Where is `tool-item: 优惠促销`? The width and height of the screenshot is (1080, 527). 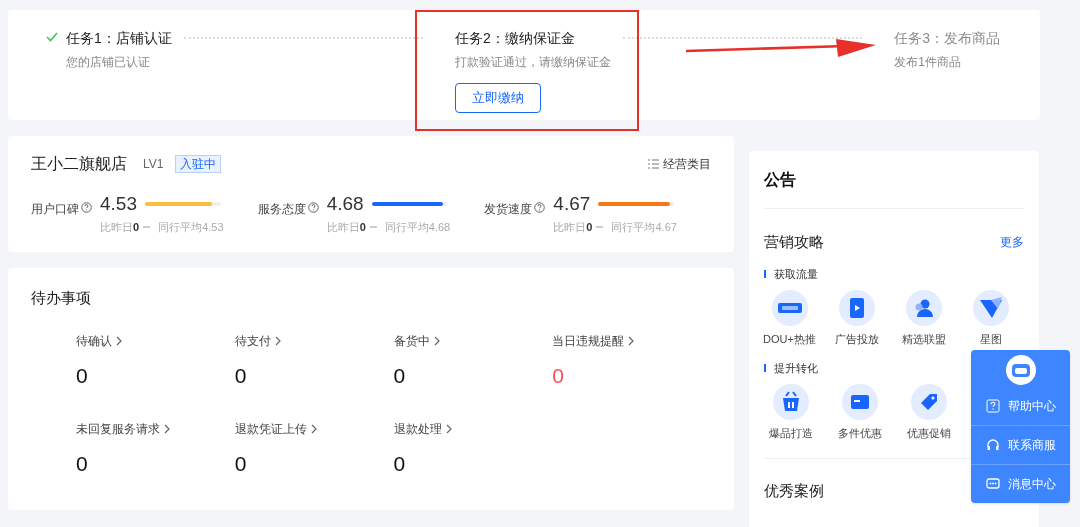
tool-item: 优惠促销 is located at coordinates (928, 413).